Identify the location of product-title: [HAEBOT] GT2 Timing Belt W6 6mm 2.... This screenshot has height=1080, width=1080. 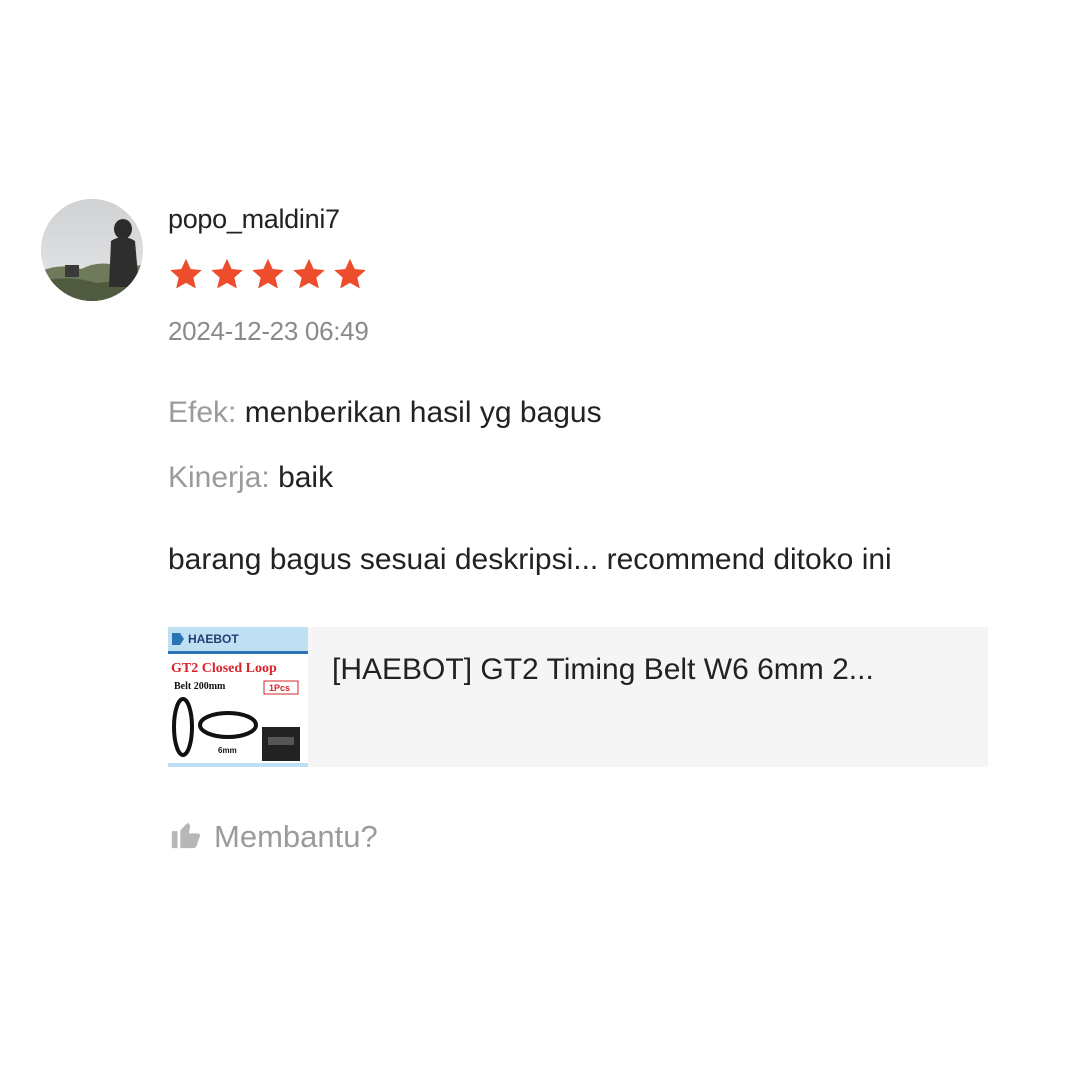
(652, 670).